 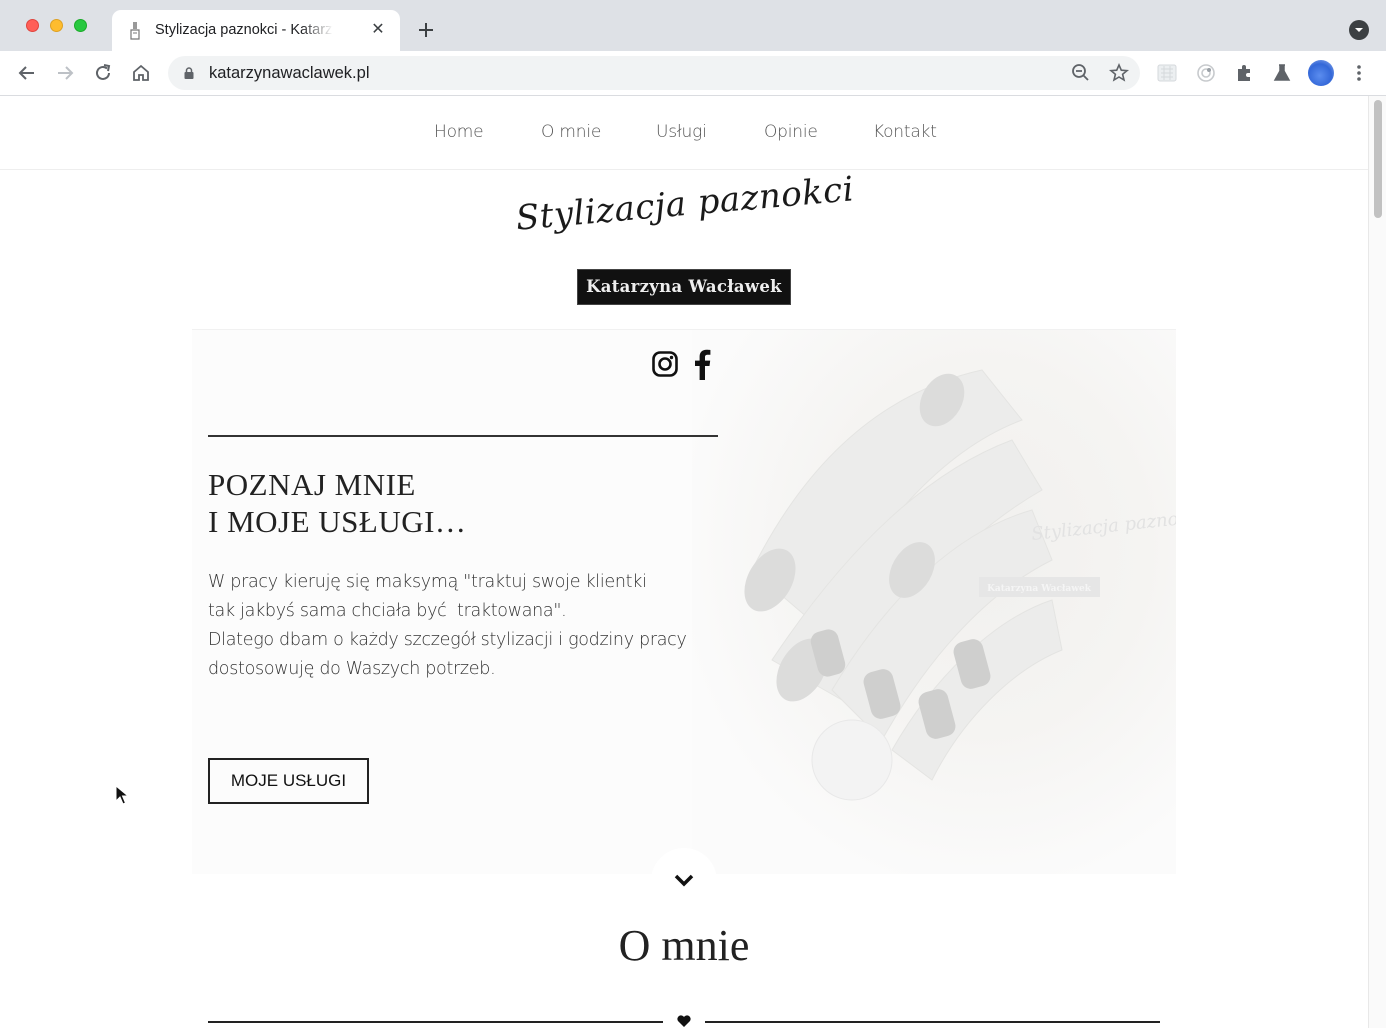 What do you see at coordinates (122, 795) in the screenshot?
I see `mouse-cursor-icon` at bounding box center [122, 795].